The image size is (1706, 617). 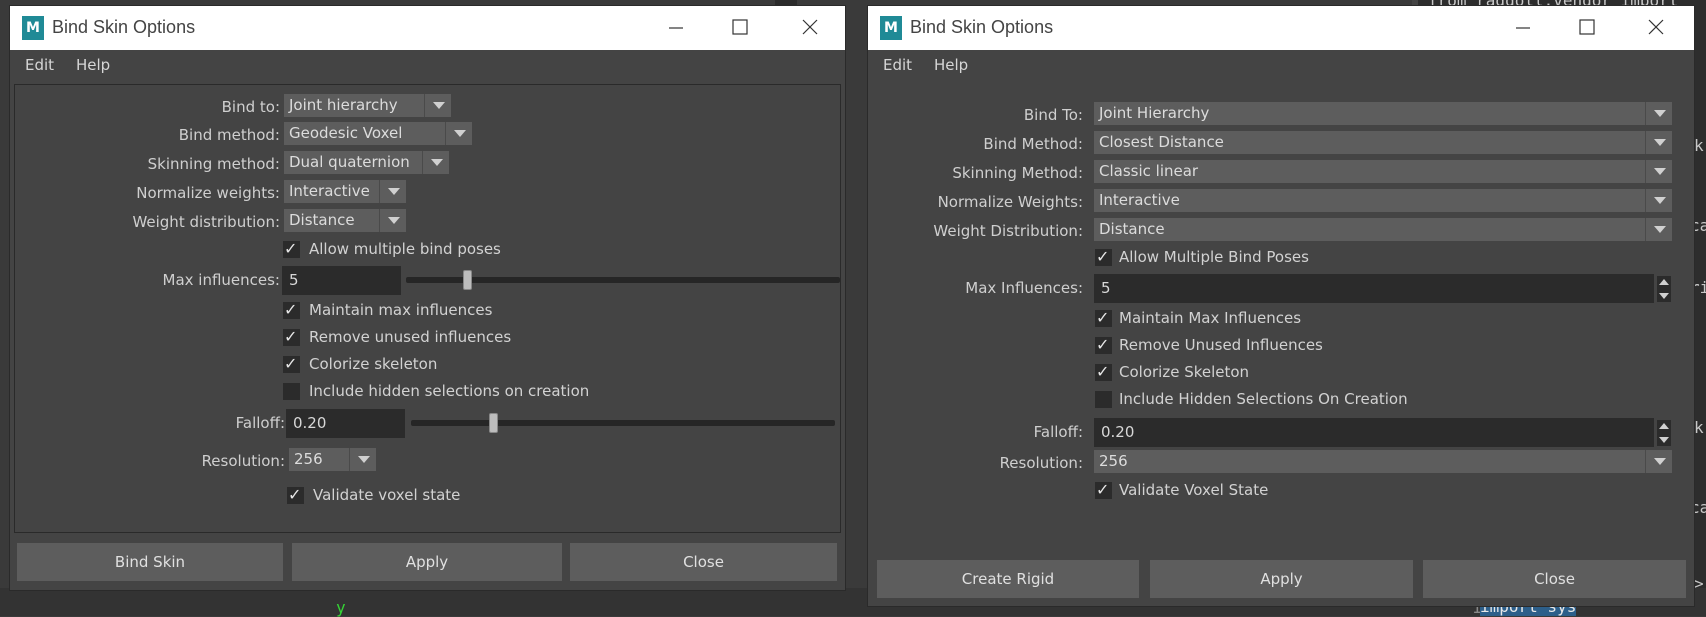 I want to click on bind-method-label: Bind method:, so click(x=229, y=135).